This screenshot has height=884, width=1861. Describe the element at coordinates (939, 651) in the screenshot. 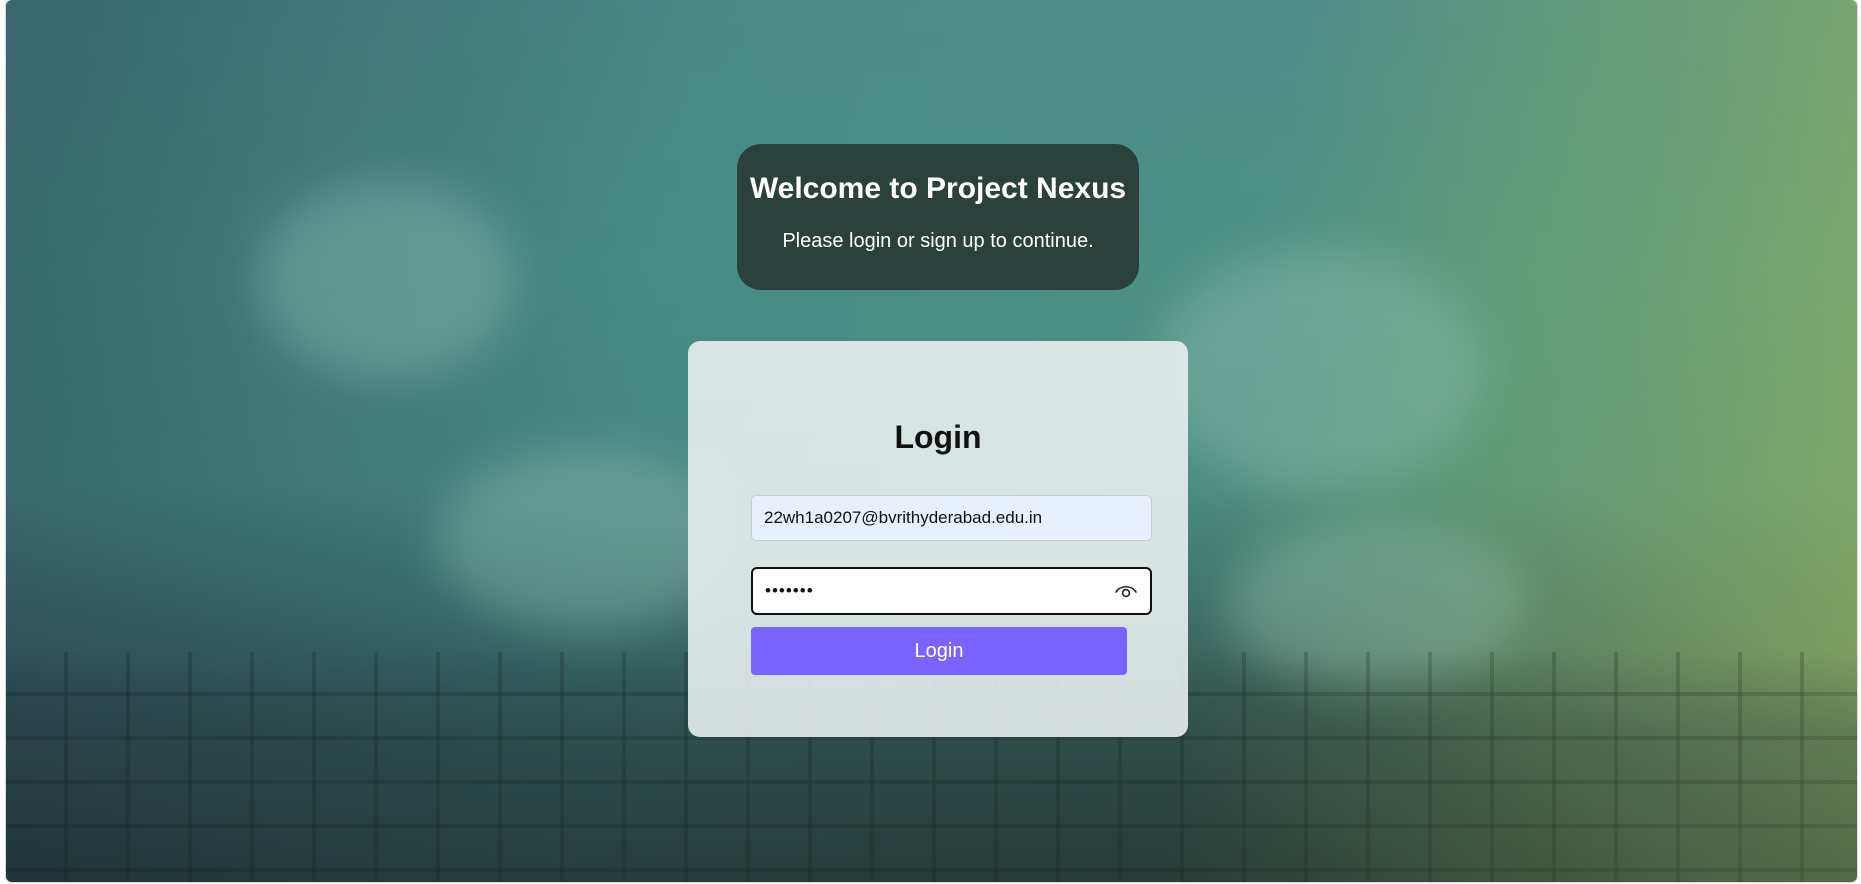

I see `login-button: Login` at that location.